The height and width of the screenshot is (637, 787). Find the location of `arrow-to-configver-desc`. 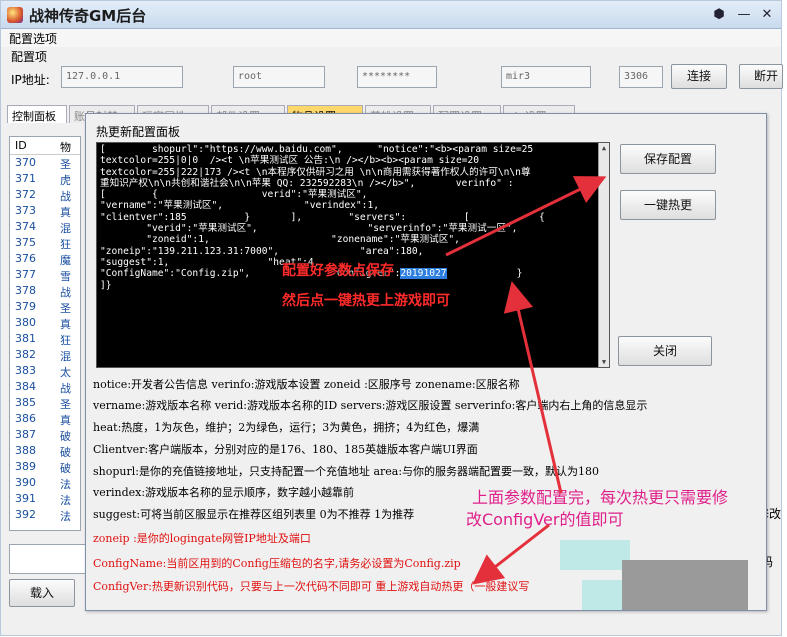

arrow-to-configver-desc is located at coordinates (511, 554).